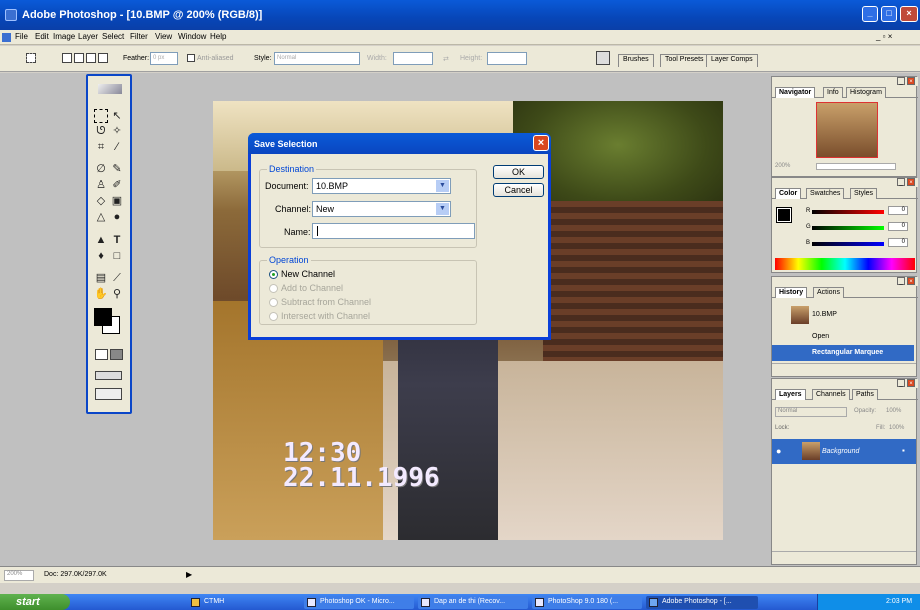 The image size is (920, 610). I want to click on menu-image: Image, so click(64, 36).